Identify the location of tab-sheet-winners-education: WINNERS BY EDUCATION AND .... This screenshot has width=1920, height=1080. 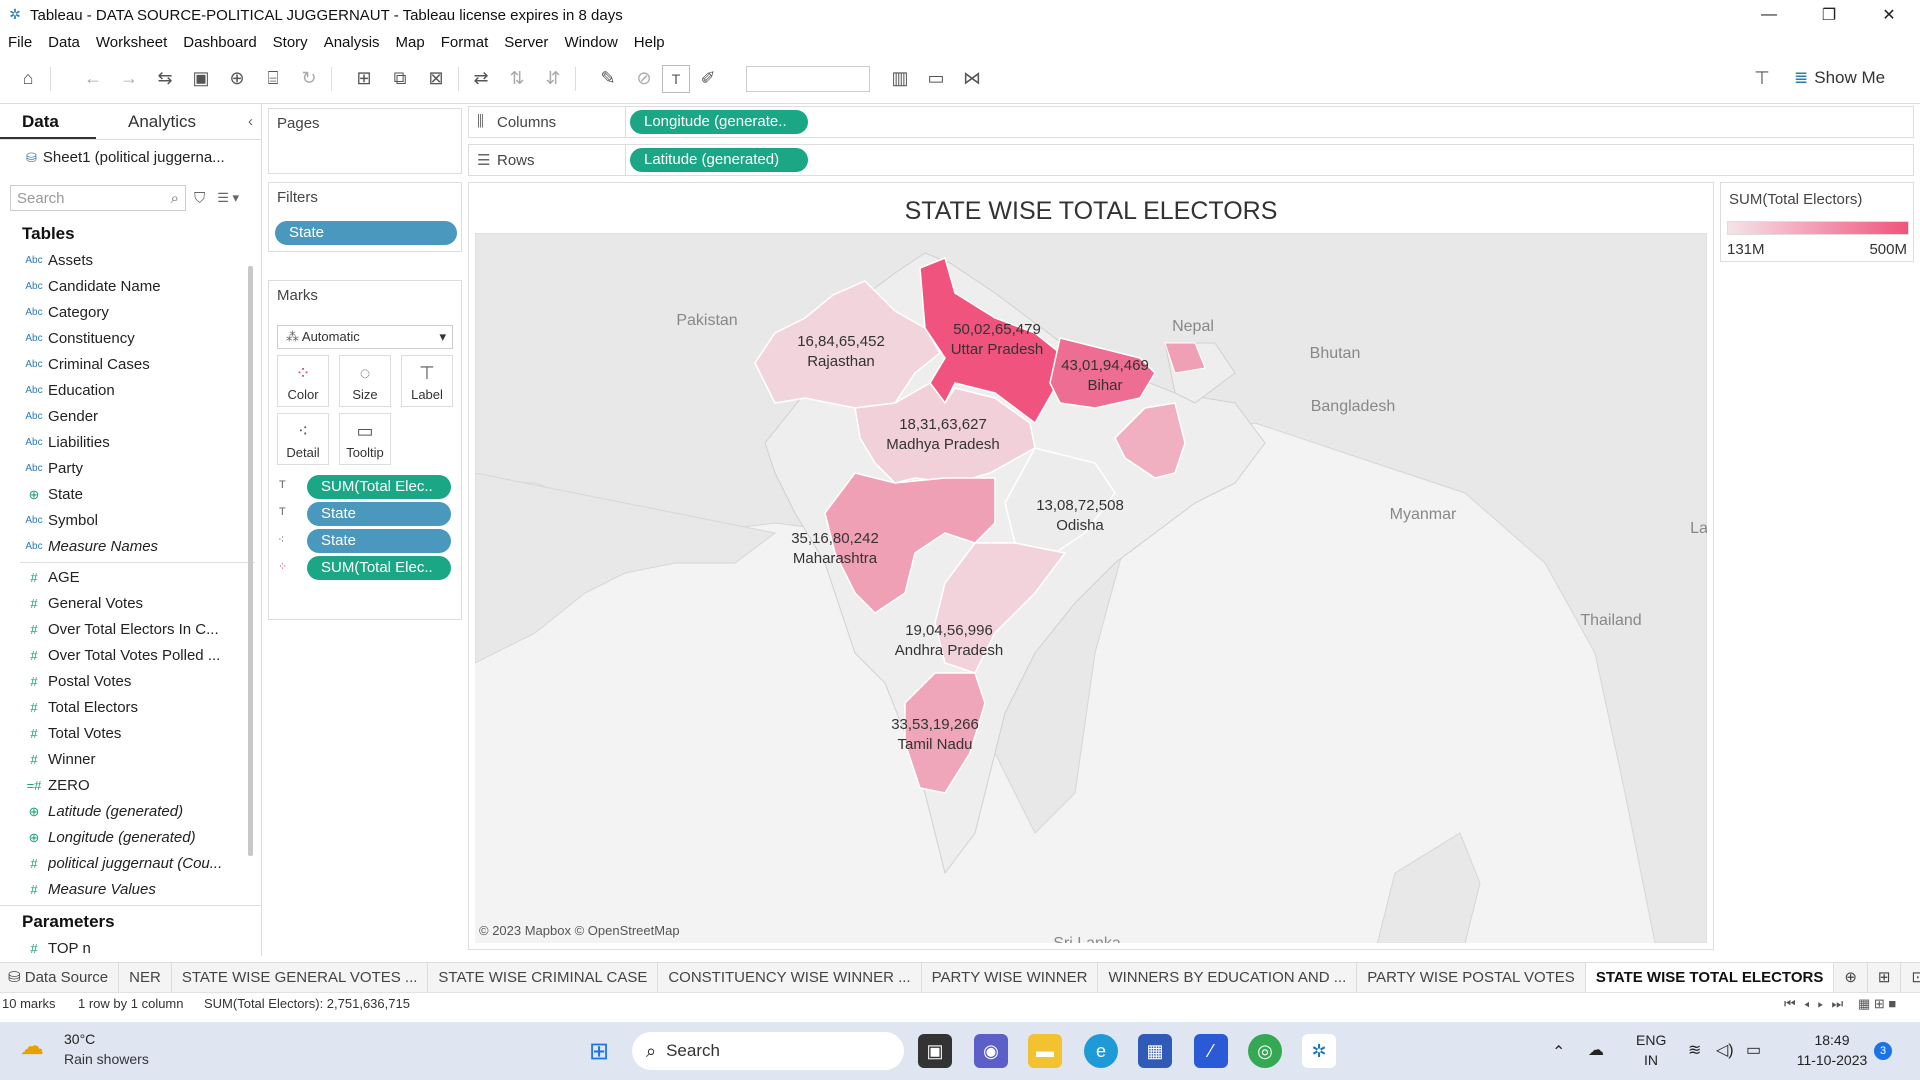
(1228, 977).